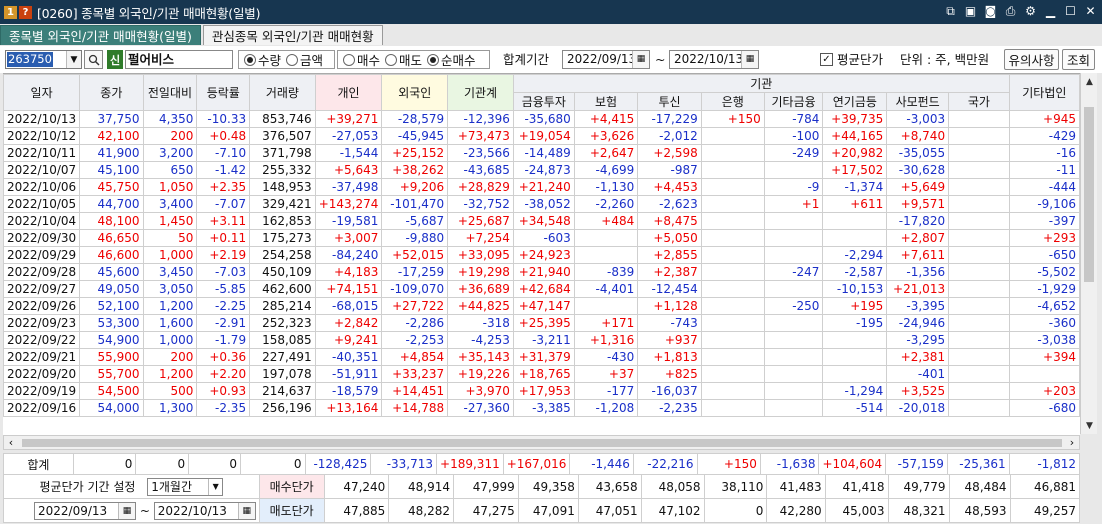 This screenshot has height=524, width=1102. What do you see at coordinates (170, 92) in the screenshot?
I see `col-change: 전일대비` at bounding box center [170, 92].